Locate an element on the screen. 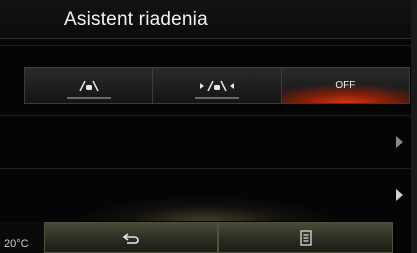 This screenshot has height=253, width=417. page-title: Asistent riadenia is located at coordinates (136, 19).